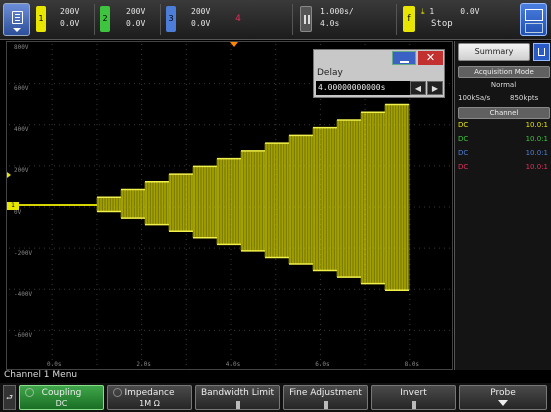  What do you see at coordinates (413, 397) in the screenshot?
I see `invert-softkey: Invert` at bounding box center [413, 397].